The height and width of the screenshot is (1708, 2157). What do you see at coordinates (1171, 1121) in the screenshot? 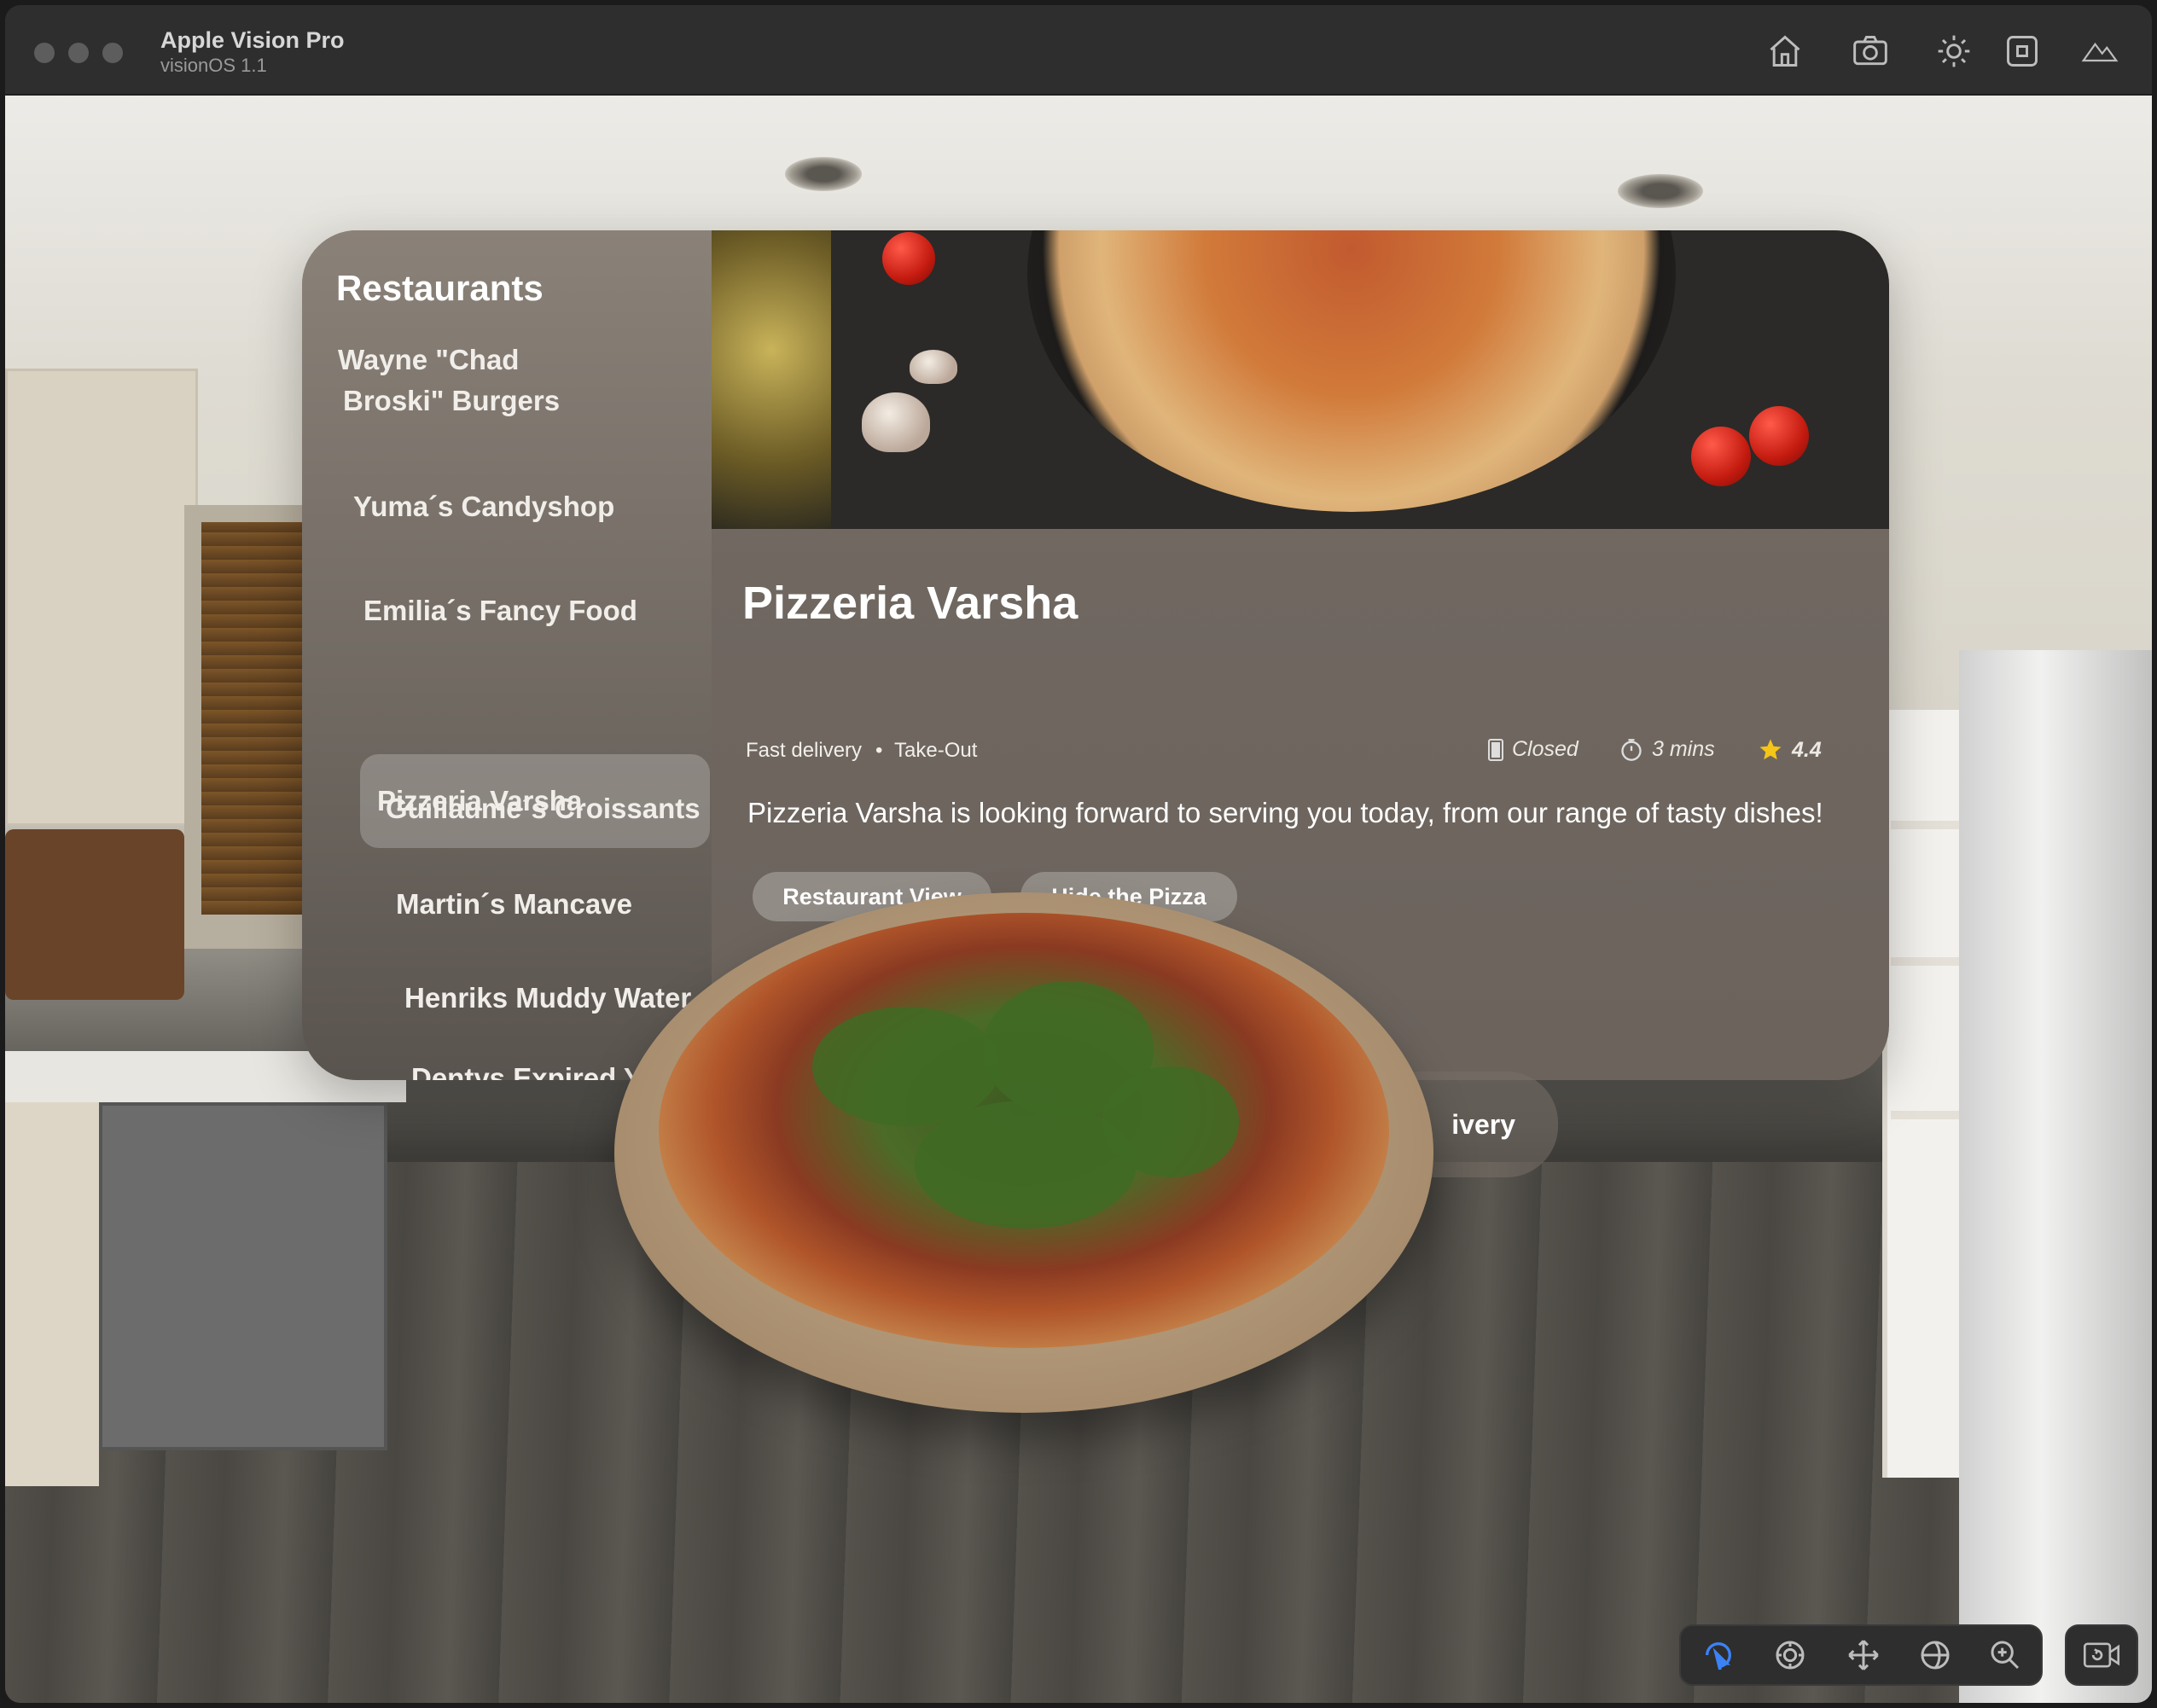
I see `arugula-topping` at bounding box center [1171, 1121].